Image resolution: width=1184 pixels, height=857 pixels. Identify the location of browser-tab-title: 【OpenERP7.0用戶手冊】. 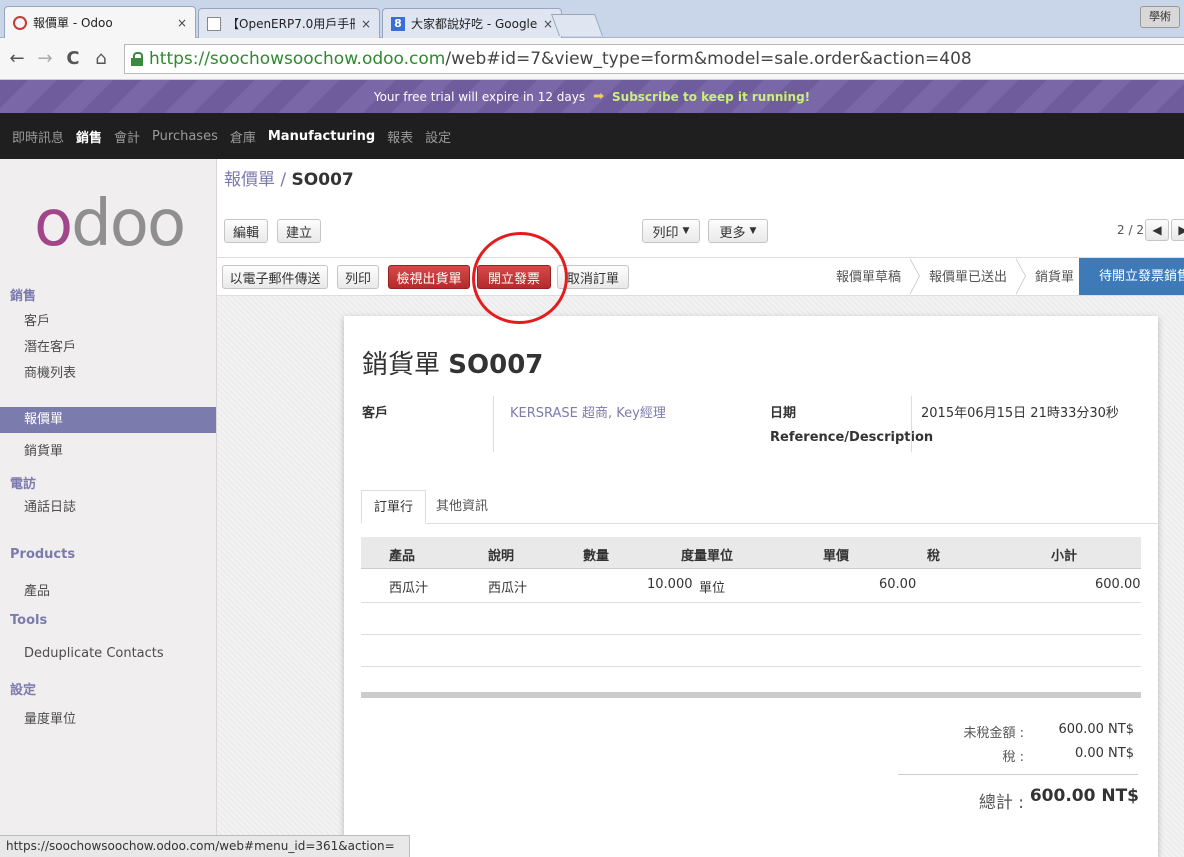
(291, 24).